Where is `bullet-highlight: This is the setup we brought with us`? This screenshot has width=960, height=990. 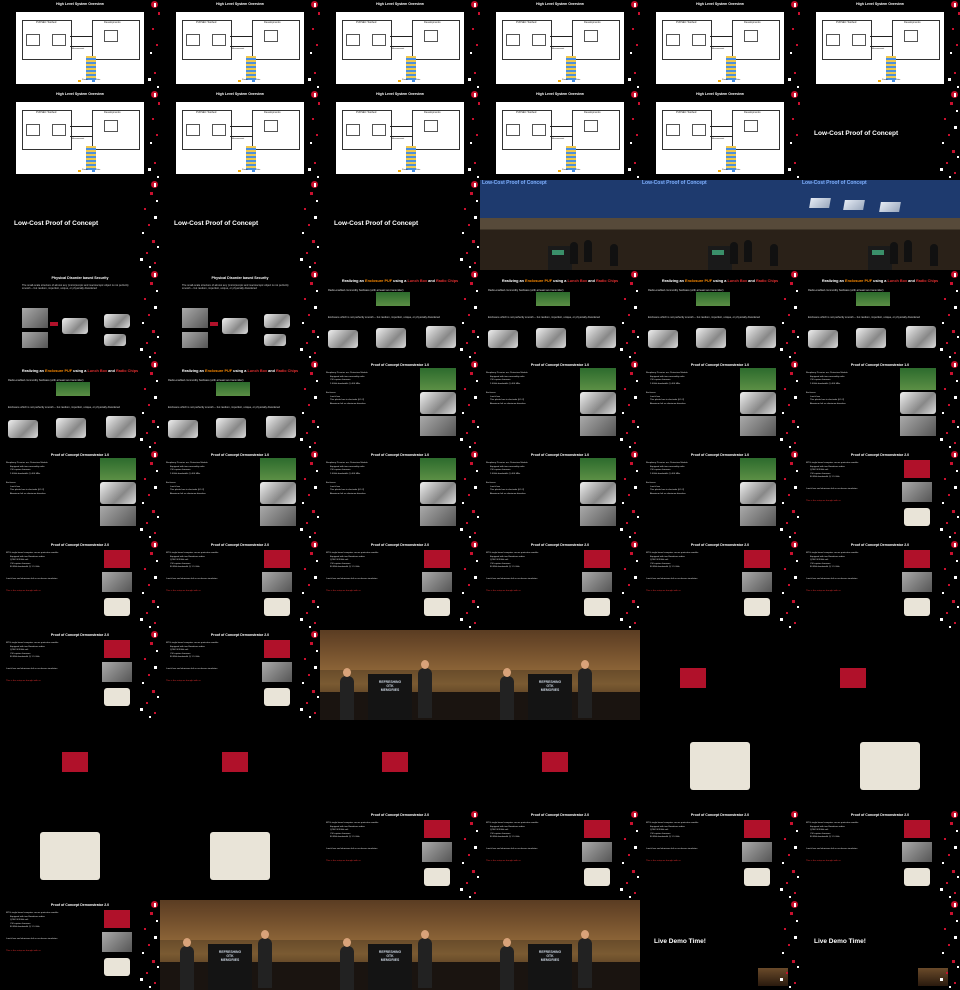 bullet-highlight: This is the setup we brought with us is located at coordinates (823, 591).